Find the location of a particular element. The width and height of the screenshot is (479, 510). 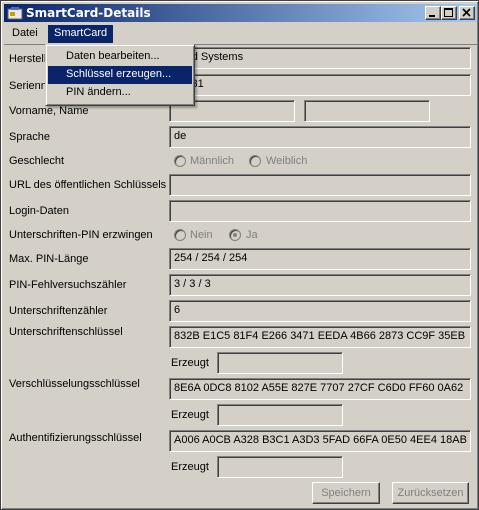

save-button: Speichern is located at coordinates (346, 493).